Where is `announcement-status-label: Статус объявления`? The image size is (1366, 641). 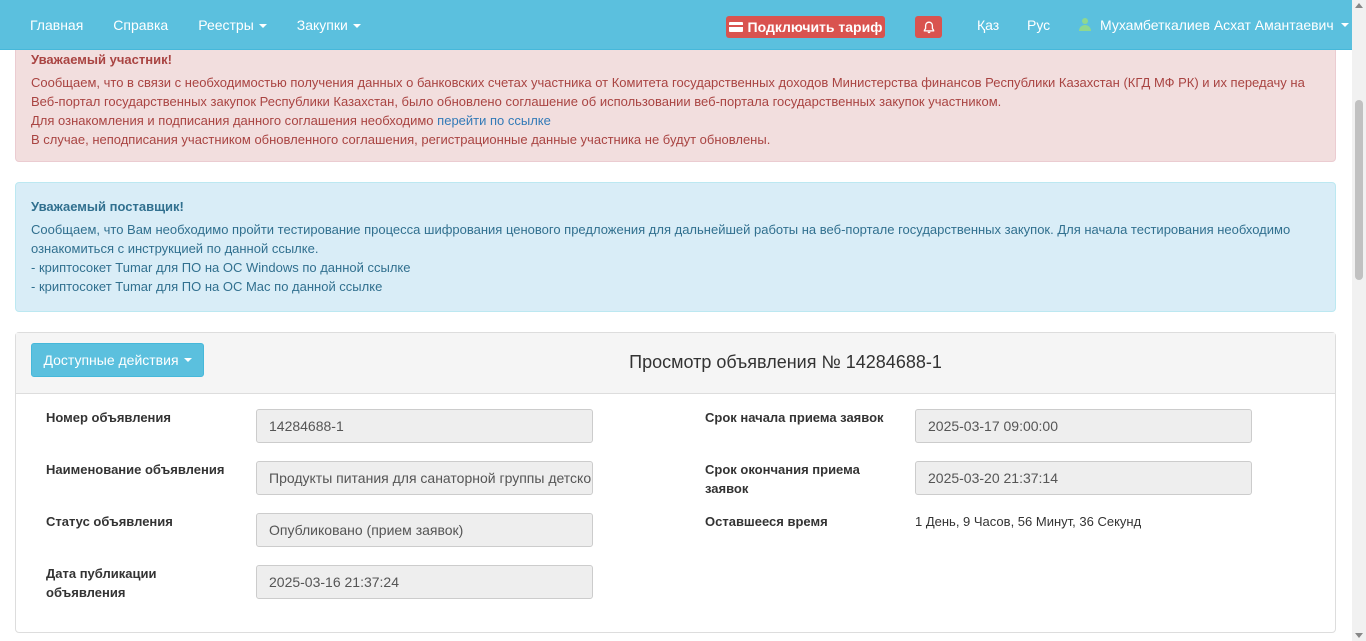 announcement-status-label: Статус объявления is located at coordinates (109, 521).